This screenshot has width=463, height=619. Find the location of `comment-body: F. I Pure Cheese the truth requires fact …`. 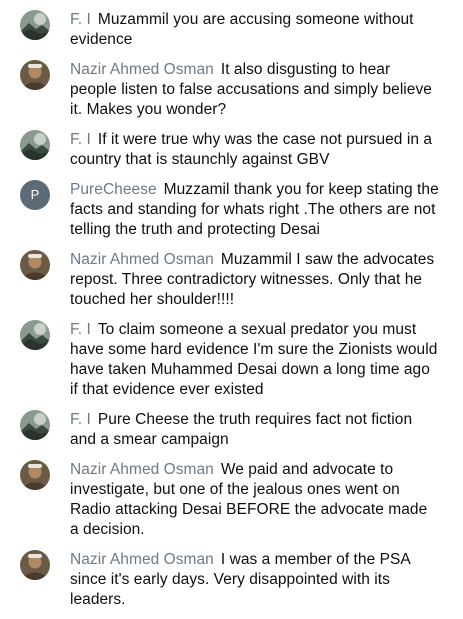

comment-body: F. I Pure Cheese the truth requires fact … is located at coordinates (255, 430).